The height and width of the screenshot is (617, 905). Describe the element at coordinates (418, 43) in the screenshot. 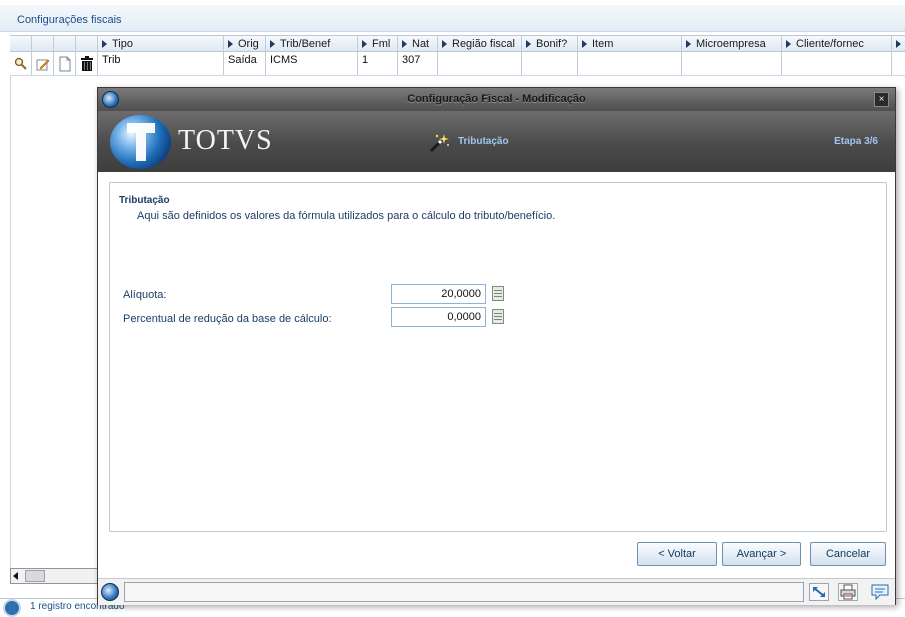

I see `column-header-nat: Nat` at that location.